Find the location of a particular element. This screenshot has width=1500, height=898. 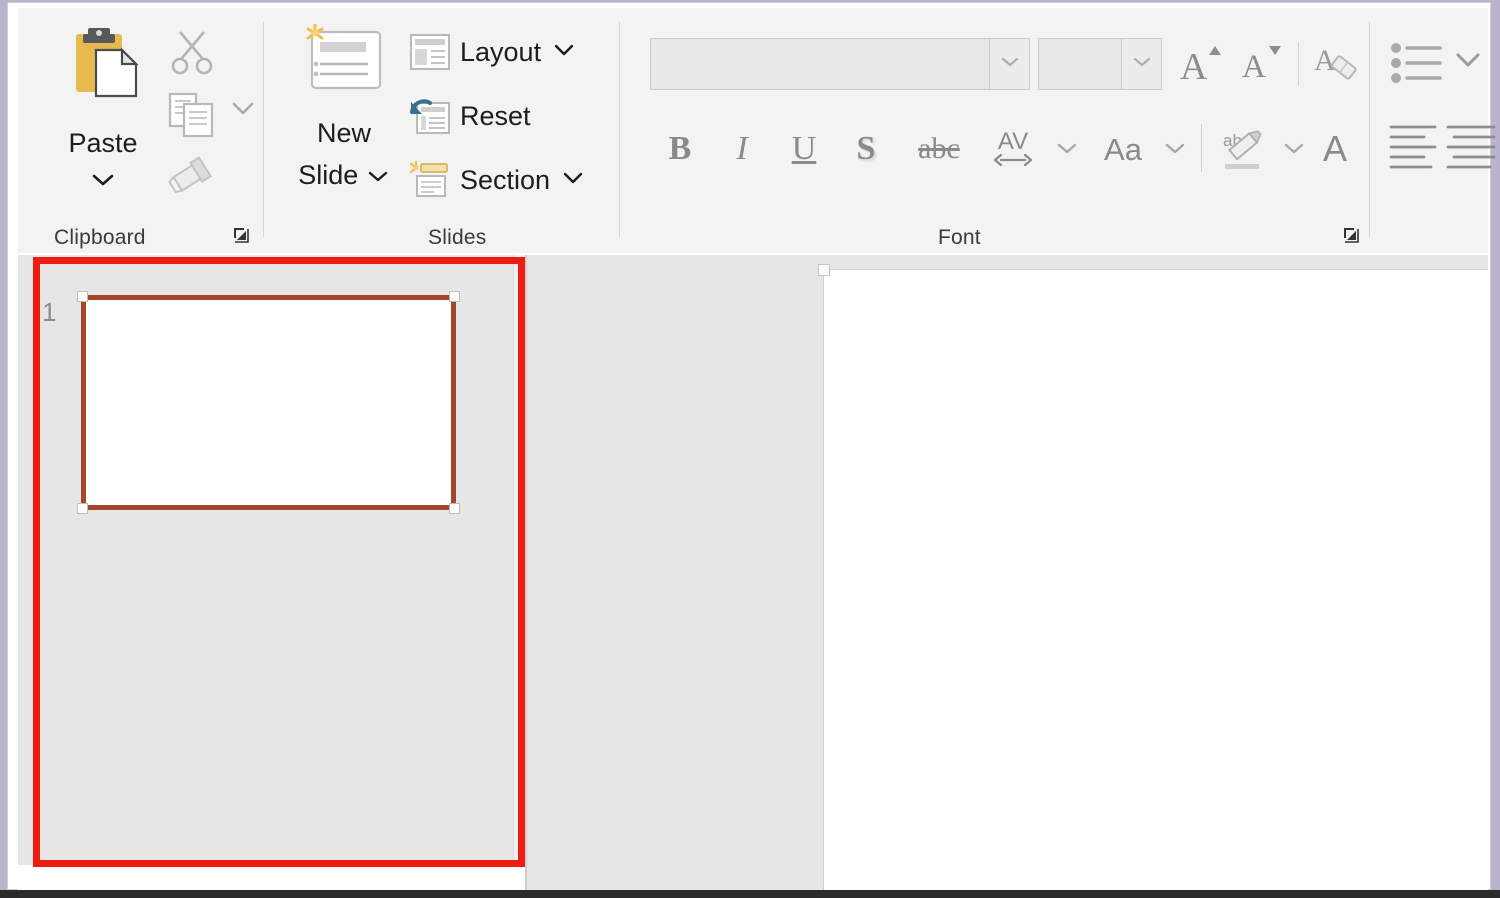

clipboard-paste-icon is located at coordinates (106, 69).